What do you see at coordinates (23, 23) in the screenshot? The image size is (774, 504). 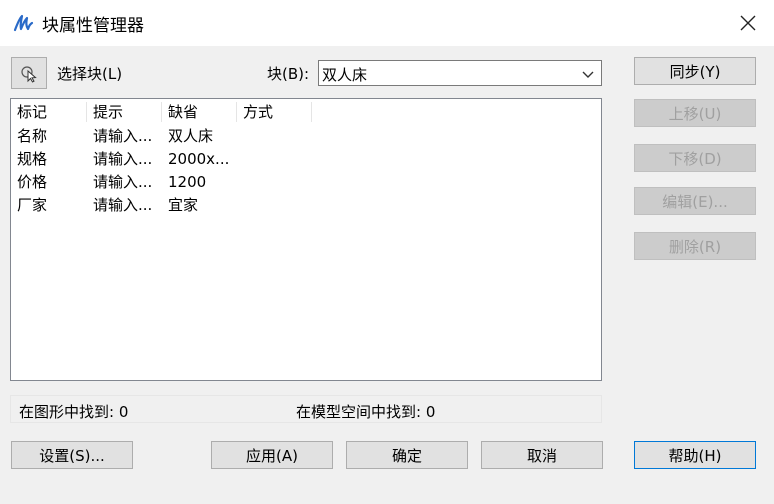 I see `app-logo-icon` at bounding box center [23, 23].